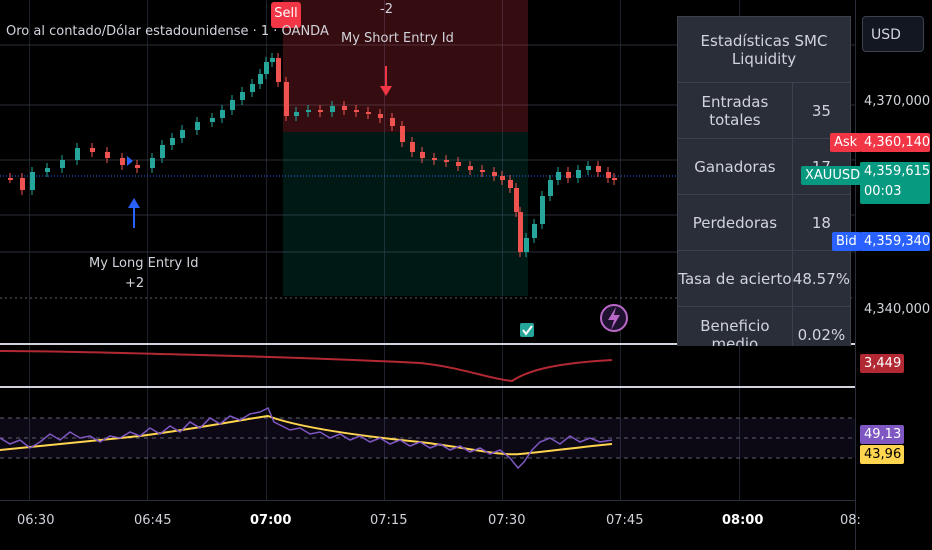  What do you see at coordinates (36, 520) in the screenshot?
I see `time-label: 06:30` at bounding box center [36, 520].